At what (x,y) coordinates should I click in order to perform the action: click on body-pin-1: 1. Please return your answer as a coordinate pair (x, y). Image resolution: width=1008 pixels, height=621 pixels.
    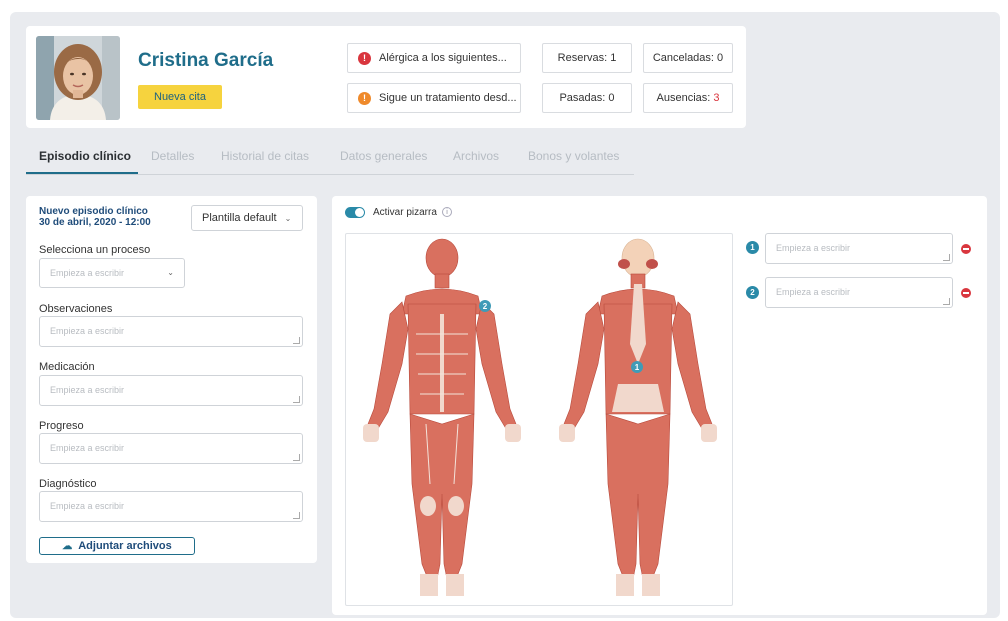
    Looking at the image, I should click on (637, 367).